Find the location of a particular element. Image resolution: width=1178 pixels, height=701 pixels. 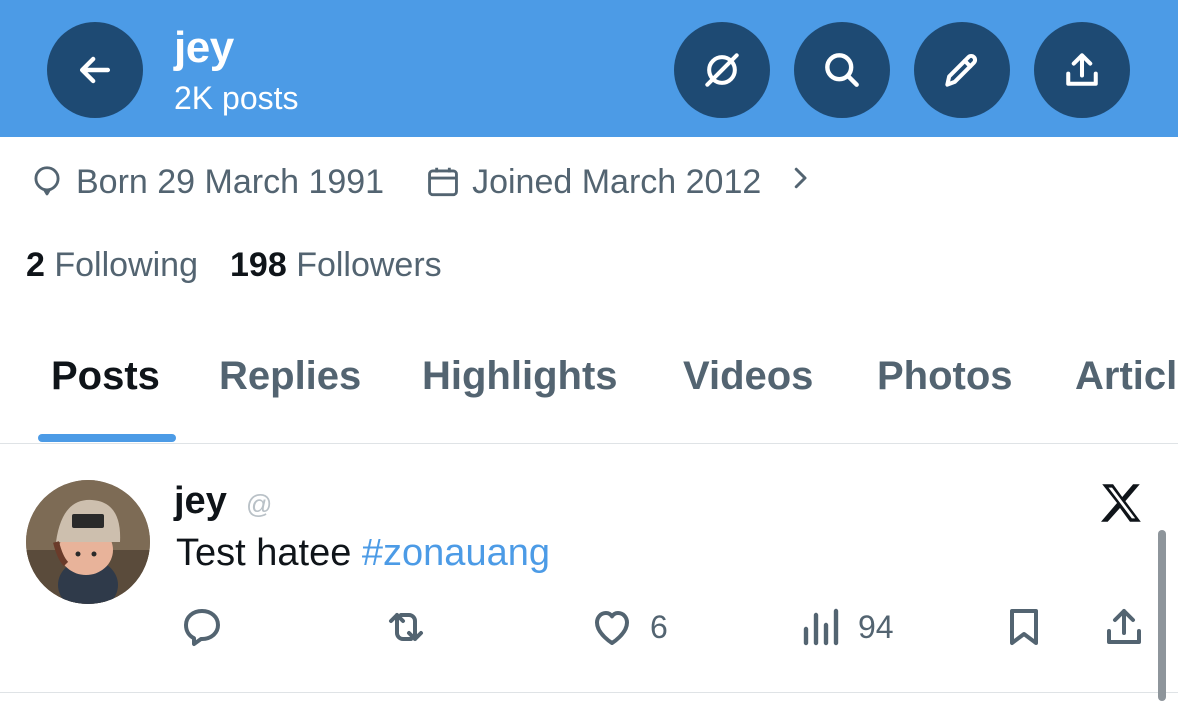

reply-button is located at coordinates (202, 627).